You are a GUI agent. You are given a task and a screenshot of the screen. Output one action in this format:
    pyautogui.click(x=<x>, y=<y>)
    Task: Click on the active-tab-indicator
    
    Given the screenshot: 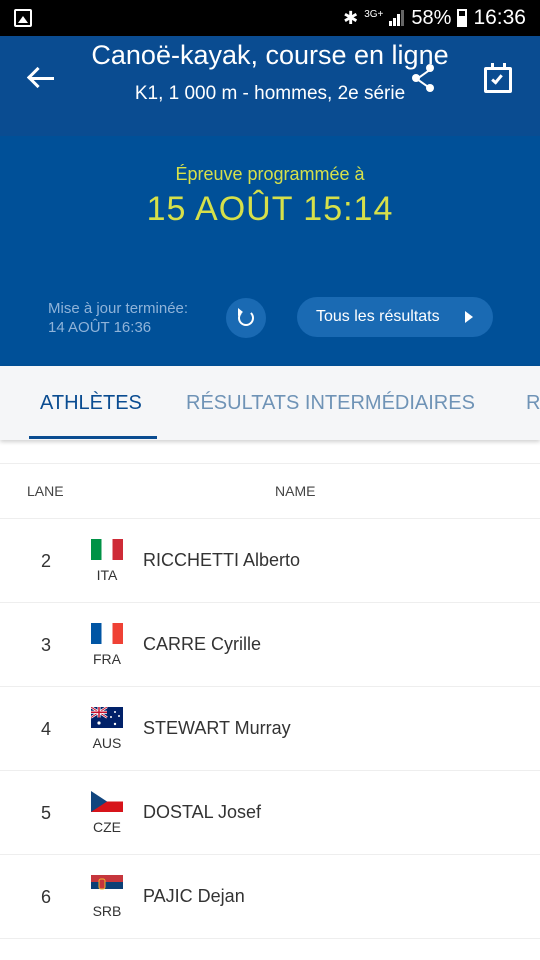 What is the action you would take?
    pyautogui.click(x=93, y=437)
    